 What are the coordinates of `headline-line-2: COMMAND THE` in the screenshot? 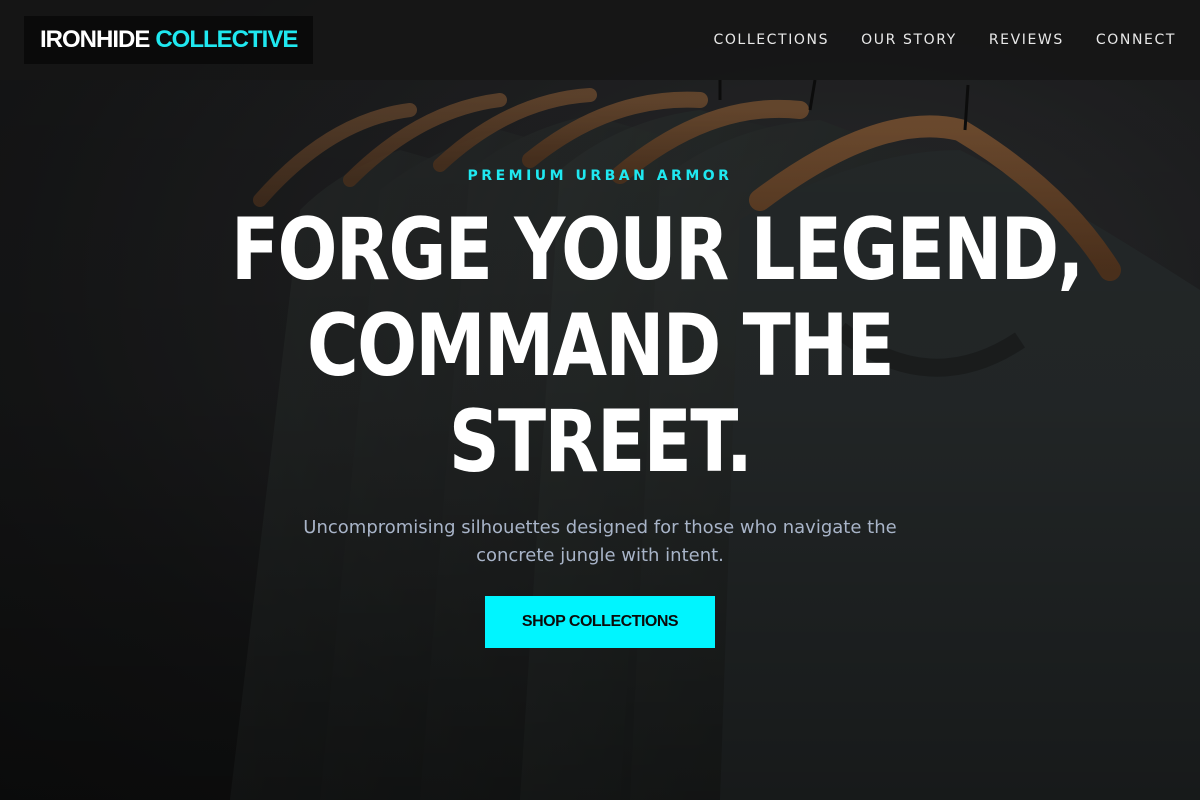 It's located at (600, 346).